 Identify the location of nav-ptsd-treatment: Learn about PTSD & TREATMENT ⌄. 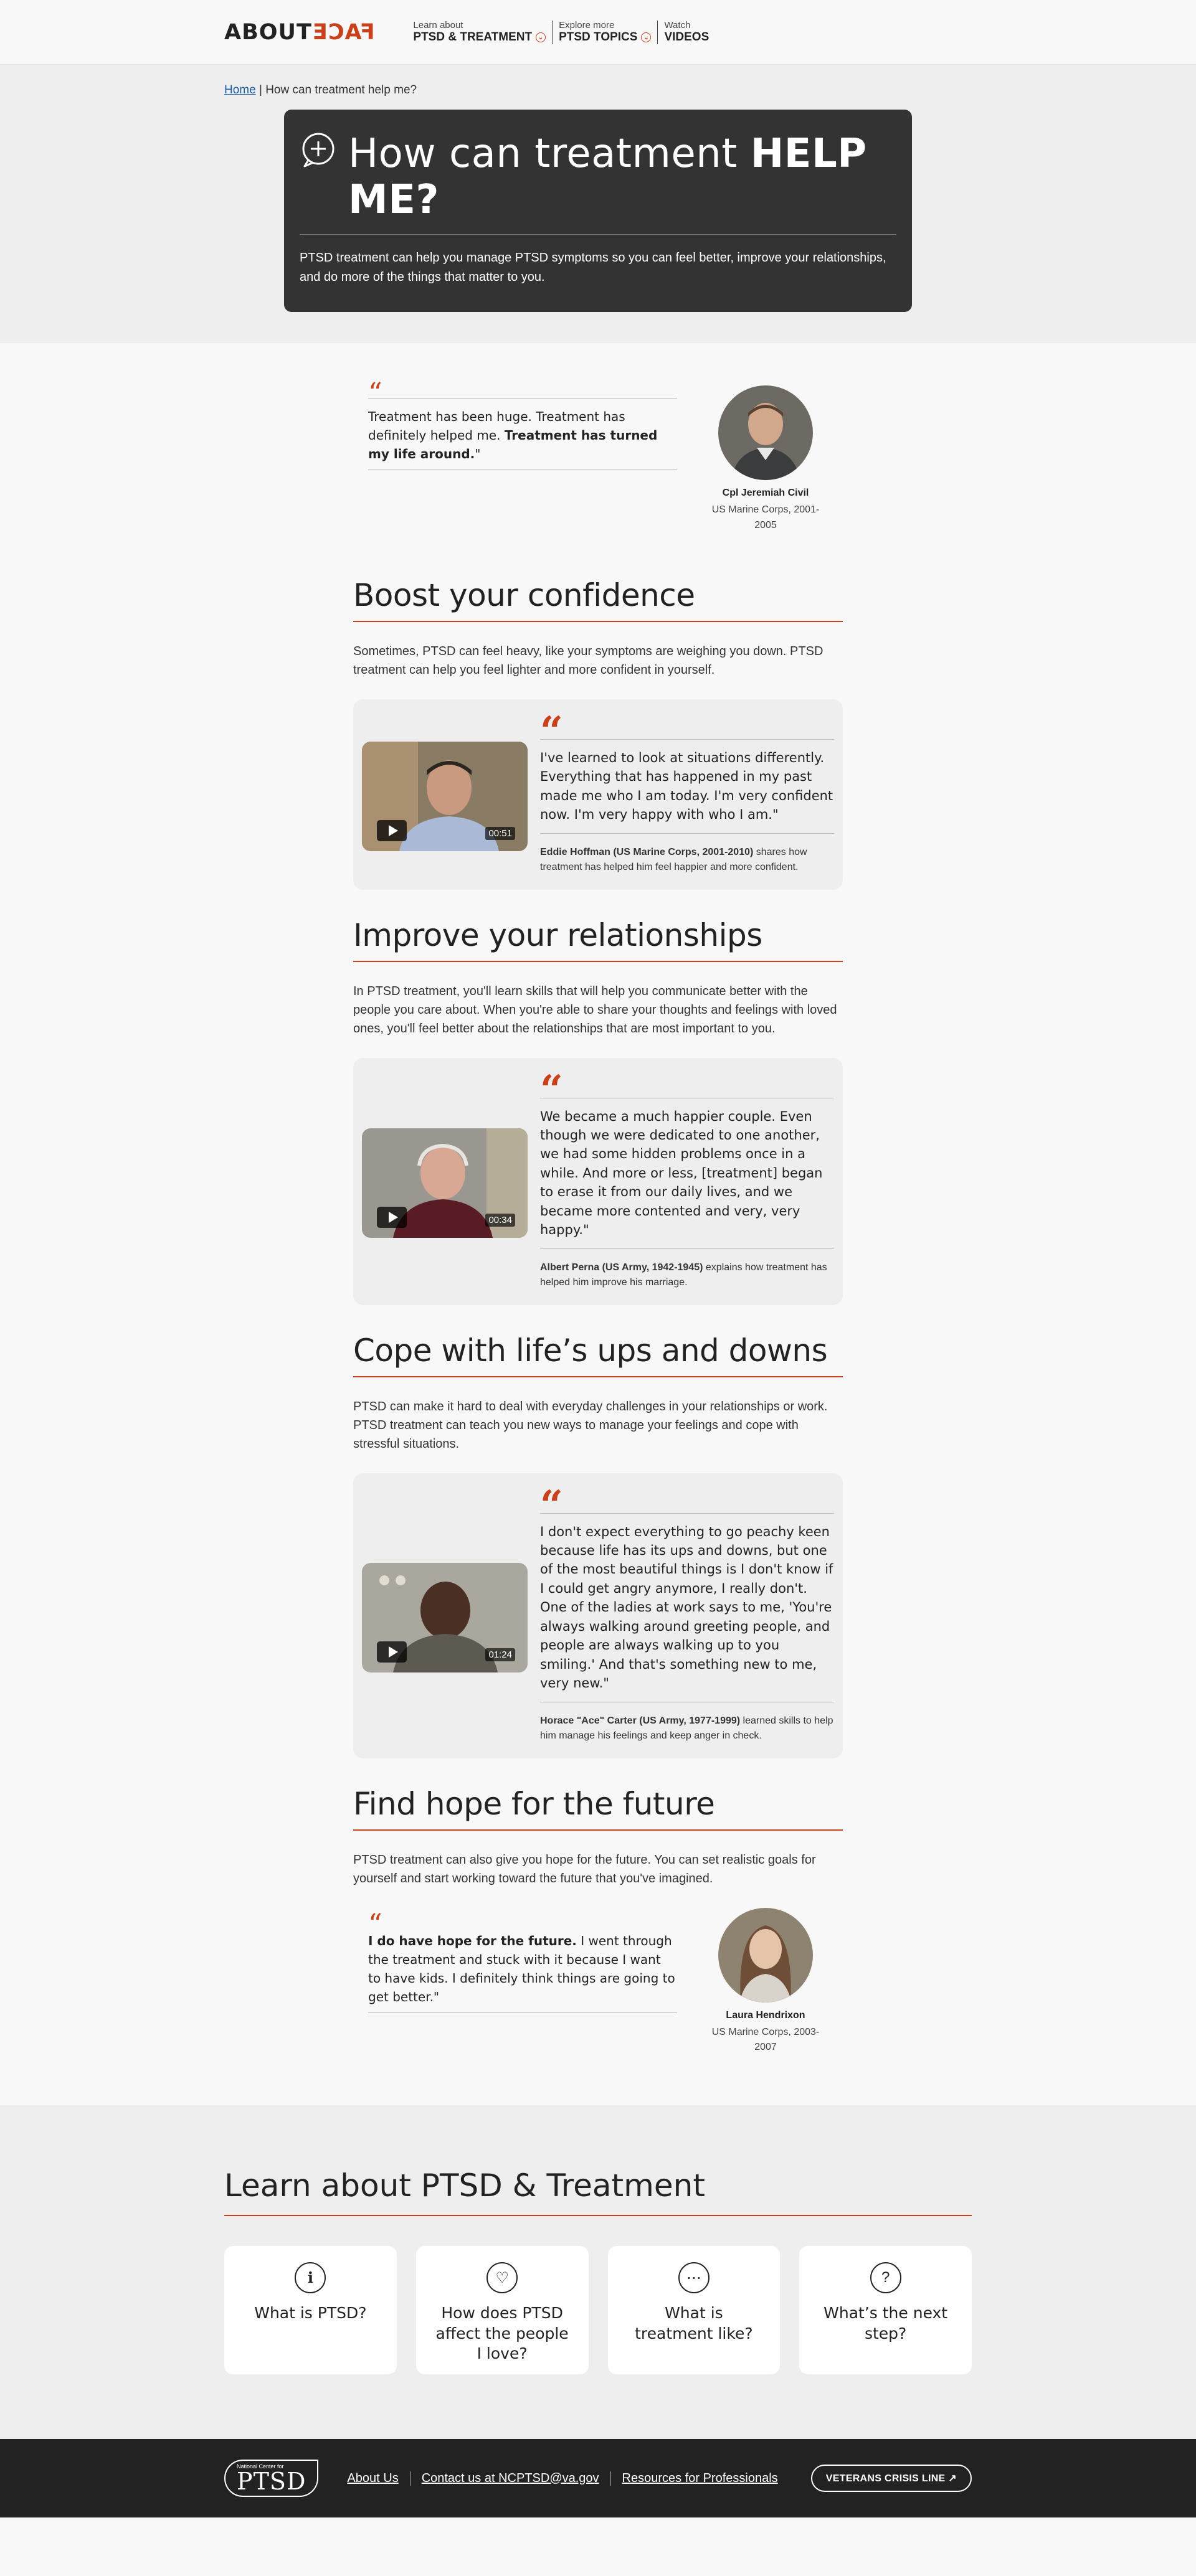
(479, 32).